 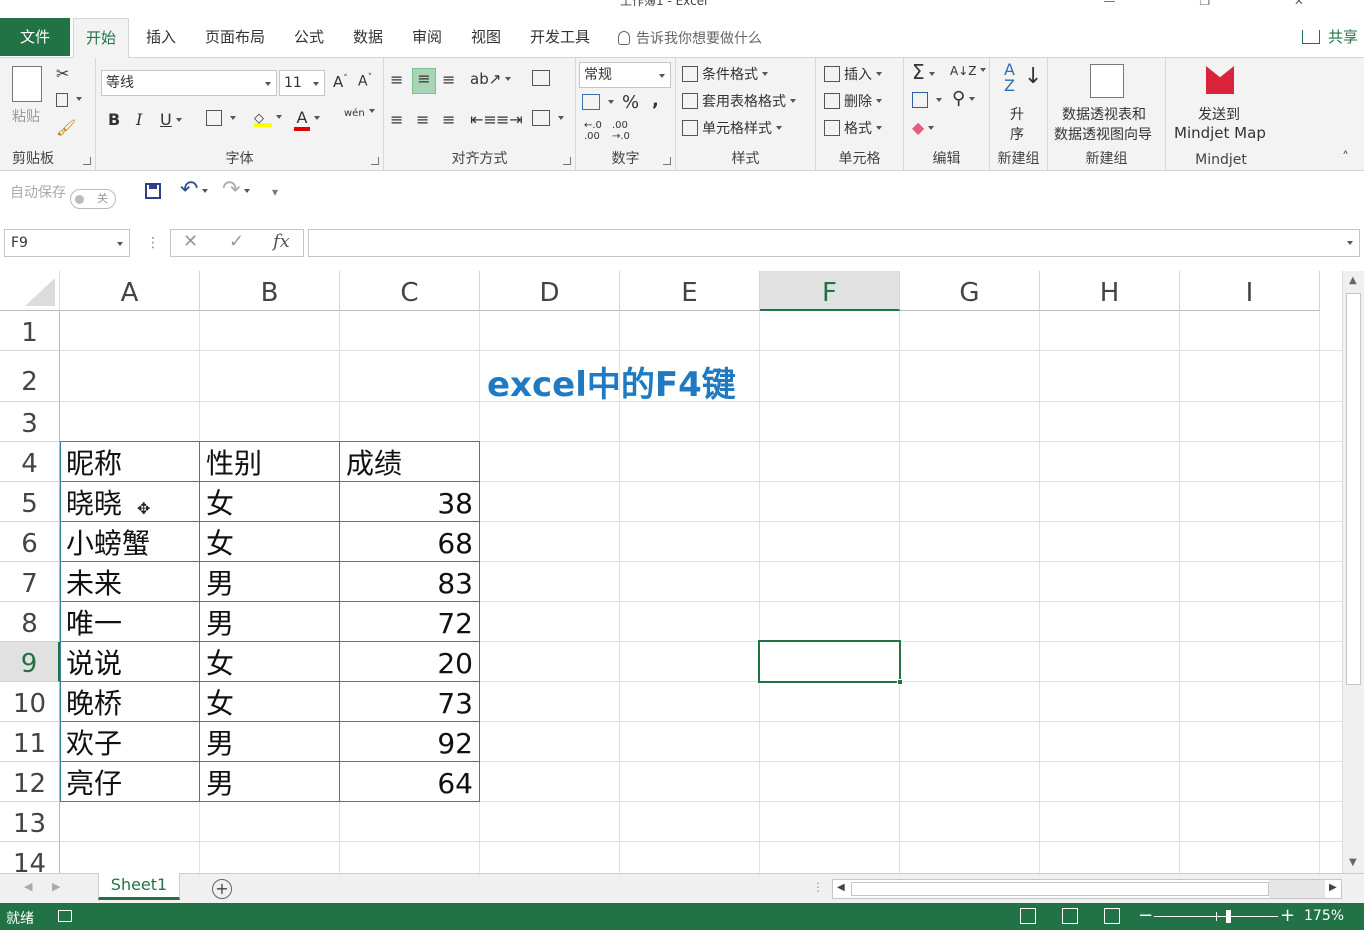 What do you see at coordinates (340, 82) in the screenshot?
I see `grow-font-icon: A˄` at bounding box center [340, 82].